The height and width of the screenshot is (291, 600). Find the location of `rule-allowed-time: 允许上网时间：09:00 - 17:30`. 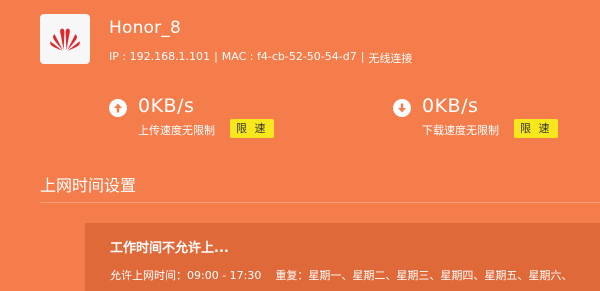

rule-allowed-time: 允许上网时间：09:00 - 17:30 is located at coordinates (186, 275).